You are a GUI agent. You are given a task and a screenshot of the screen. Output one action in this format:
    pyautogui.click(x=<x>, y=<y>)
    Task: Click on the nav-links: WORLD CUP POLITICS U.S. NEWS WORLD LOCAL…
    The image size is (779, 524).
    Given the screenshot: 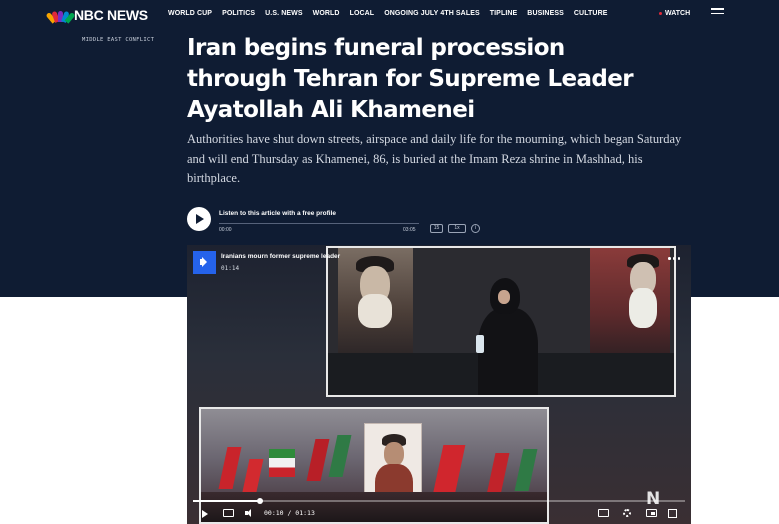 What is the action you would take?
    pyautogui.click(x=388, y=13)
    